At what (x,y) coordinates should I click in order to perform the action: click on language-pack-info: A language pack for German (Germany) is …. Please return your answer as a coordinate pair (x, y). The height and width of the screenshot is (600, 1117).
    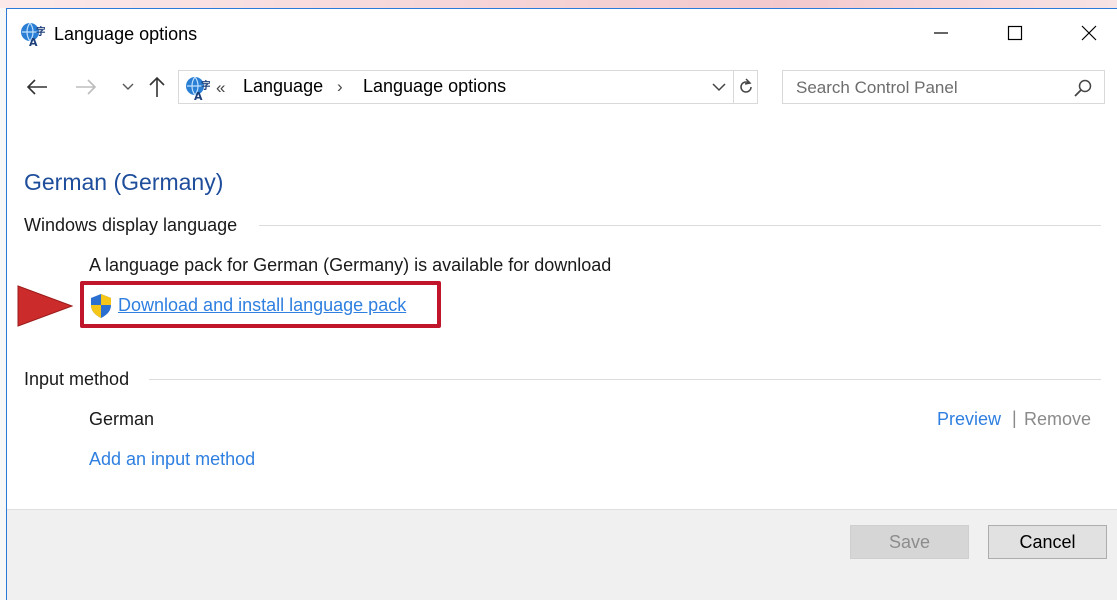
    Looking at the image, I should click on (350, 265).